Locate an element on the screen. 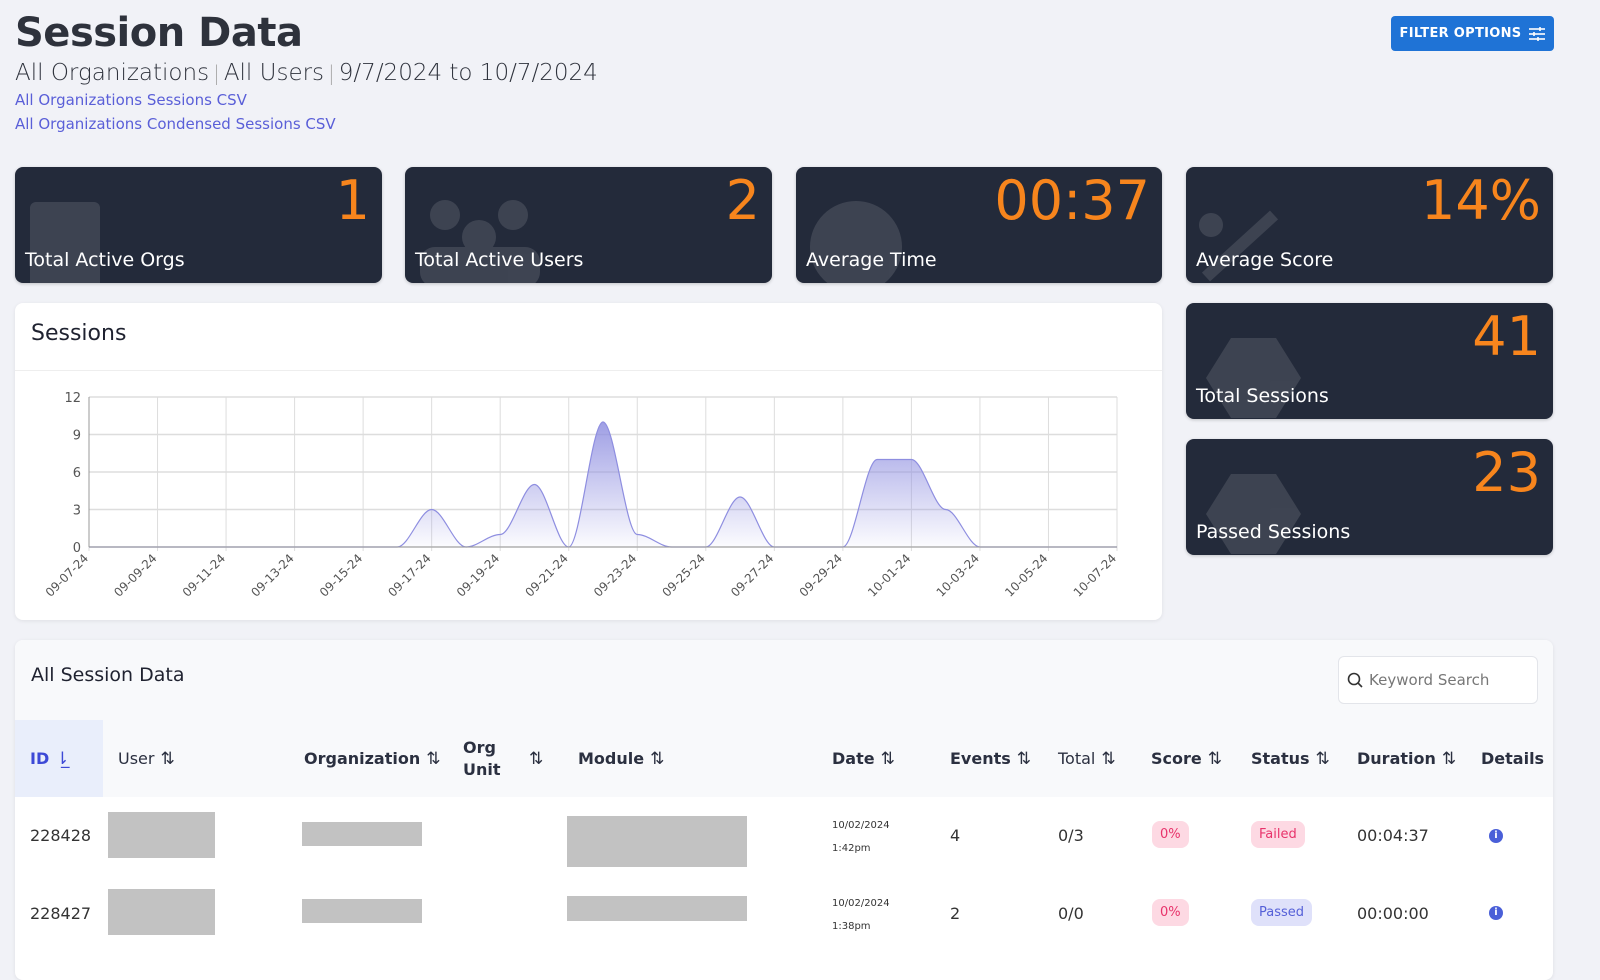  col-total: Total⇅ is located at coordinates (1087, 758).